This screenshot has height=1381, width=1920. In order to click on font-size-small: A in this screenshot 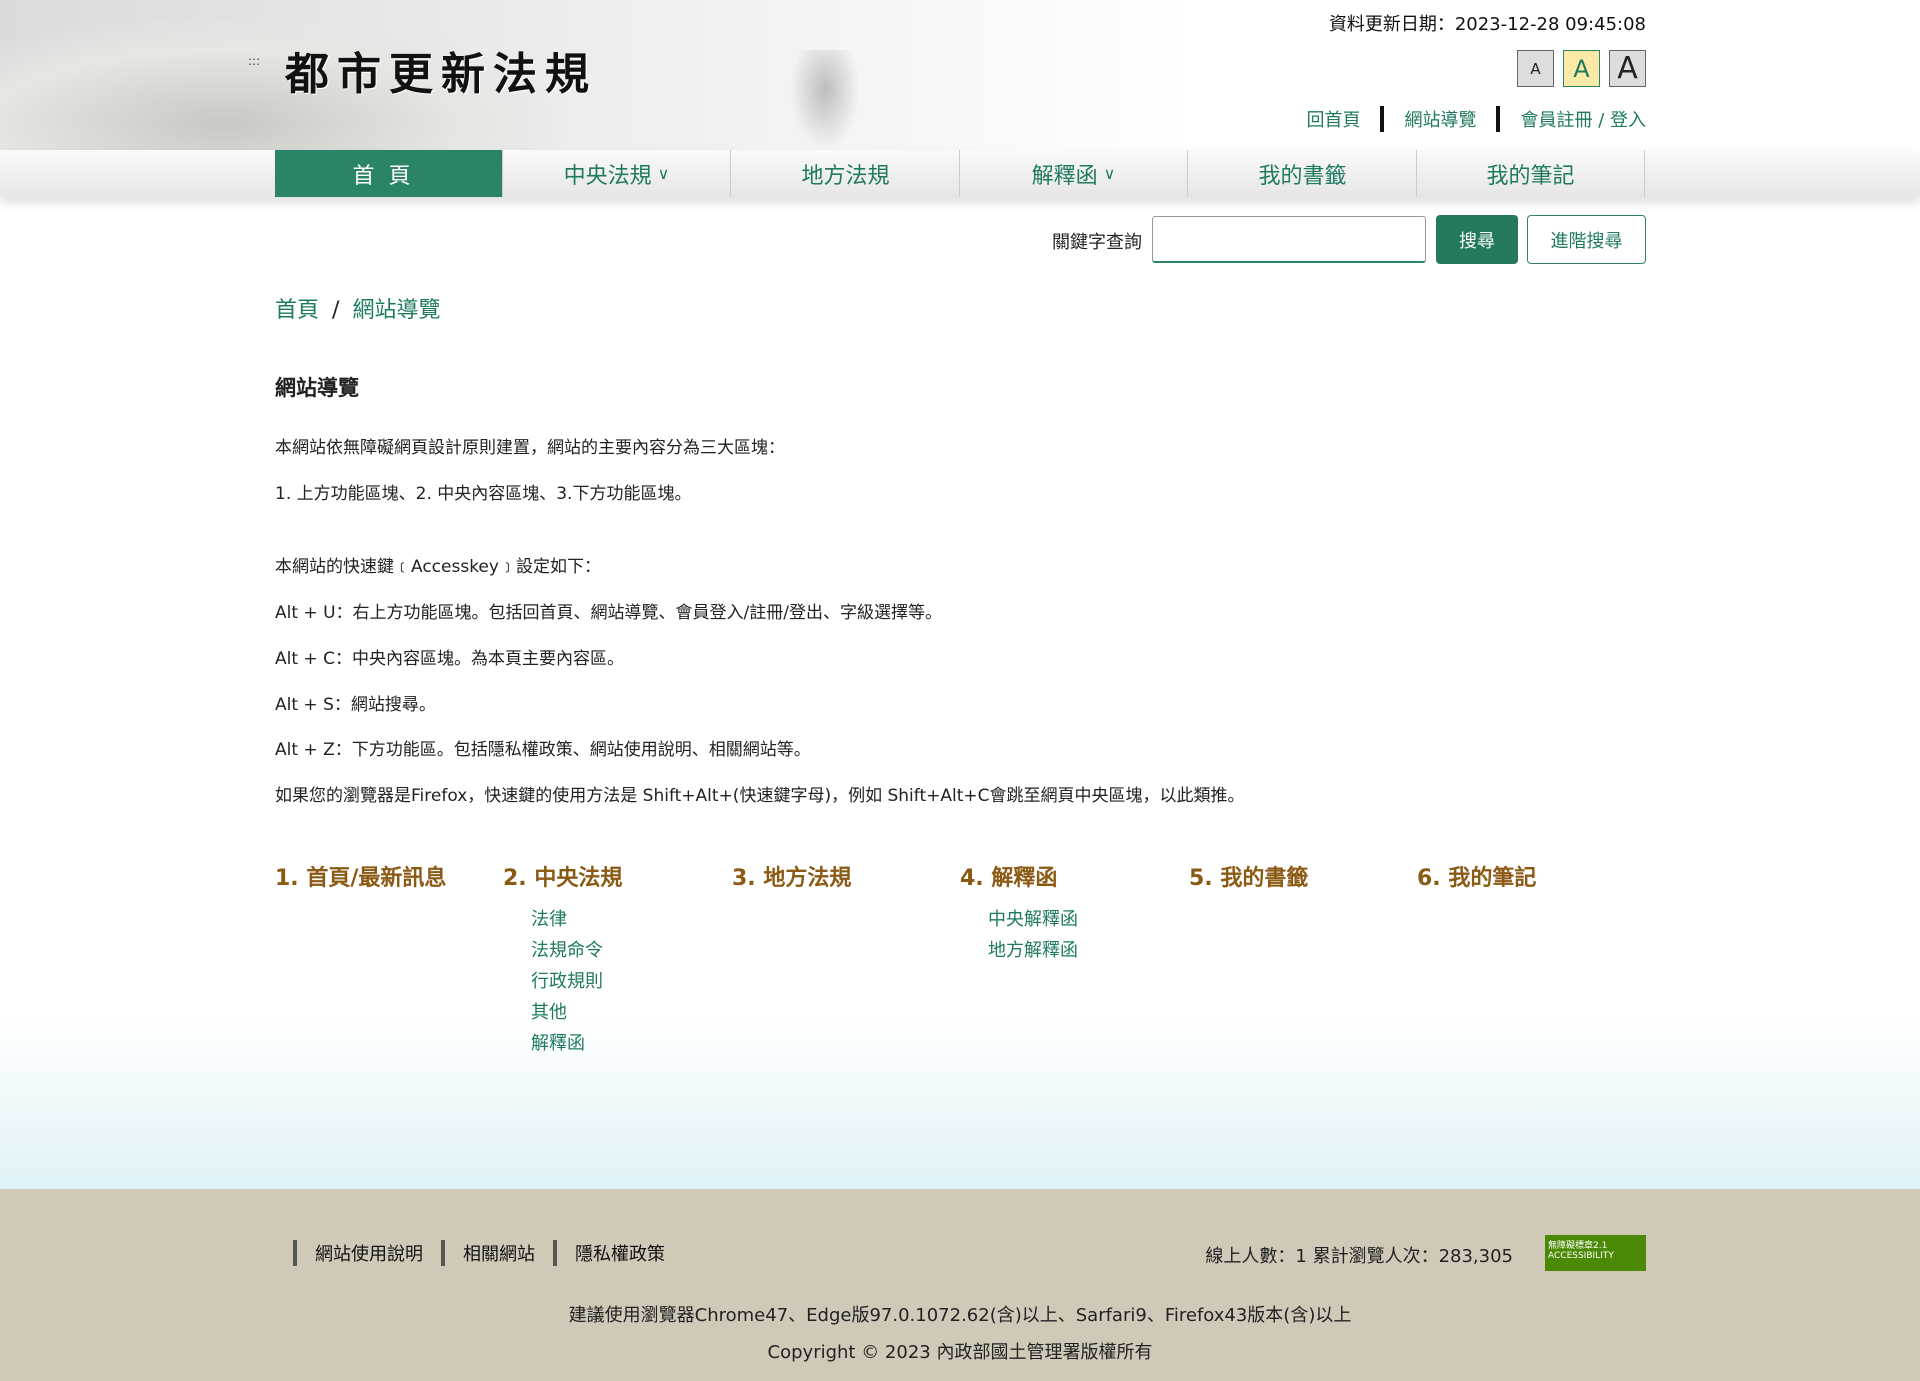, I will do `click(1535, 68)`.